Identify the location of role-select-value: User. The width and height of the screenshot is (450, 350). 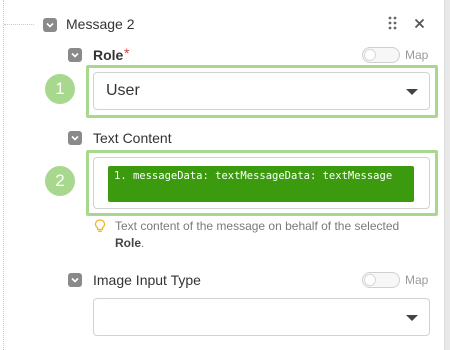
(123, 90).